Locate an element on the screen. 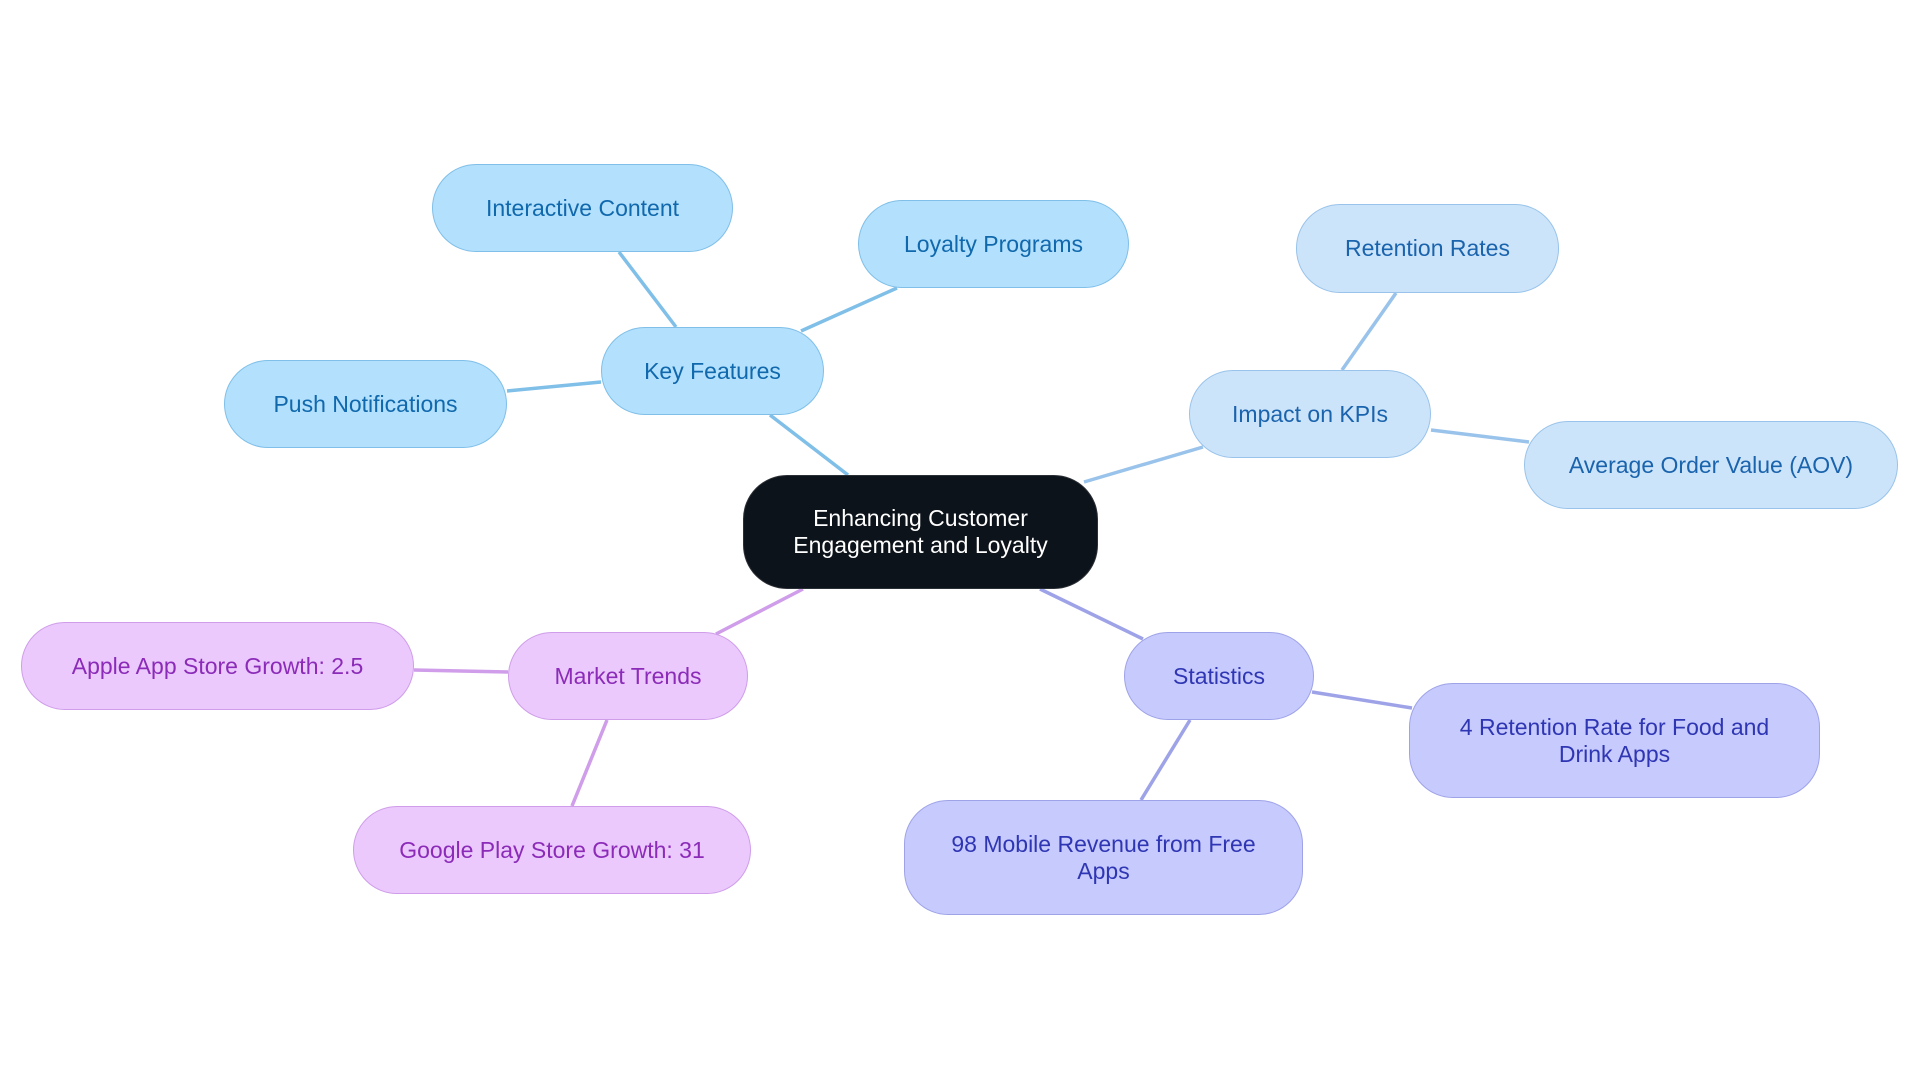 The height and width of the screenshot is (1083, 1920). node-apple-growth-label: Apple App Store Growth: 2.5 is located at coordinates (217, 665).